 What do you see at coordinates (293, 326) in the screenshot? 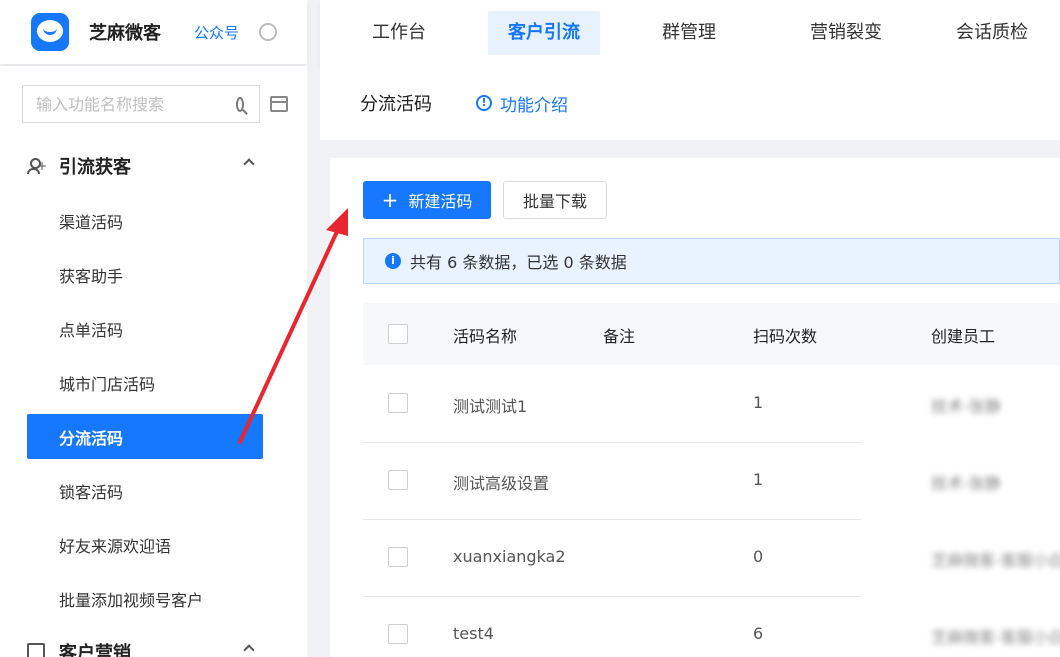
I see `annotation-arrow` at bounding box center [293, 326].